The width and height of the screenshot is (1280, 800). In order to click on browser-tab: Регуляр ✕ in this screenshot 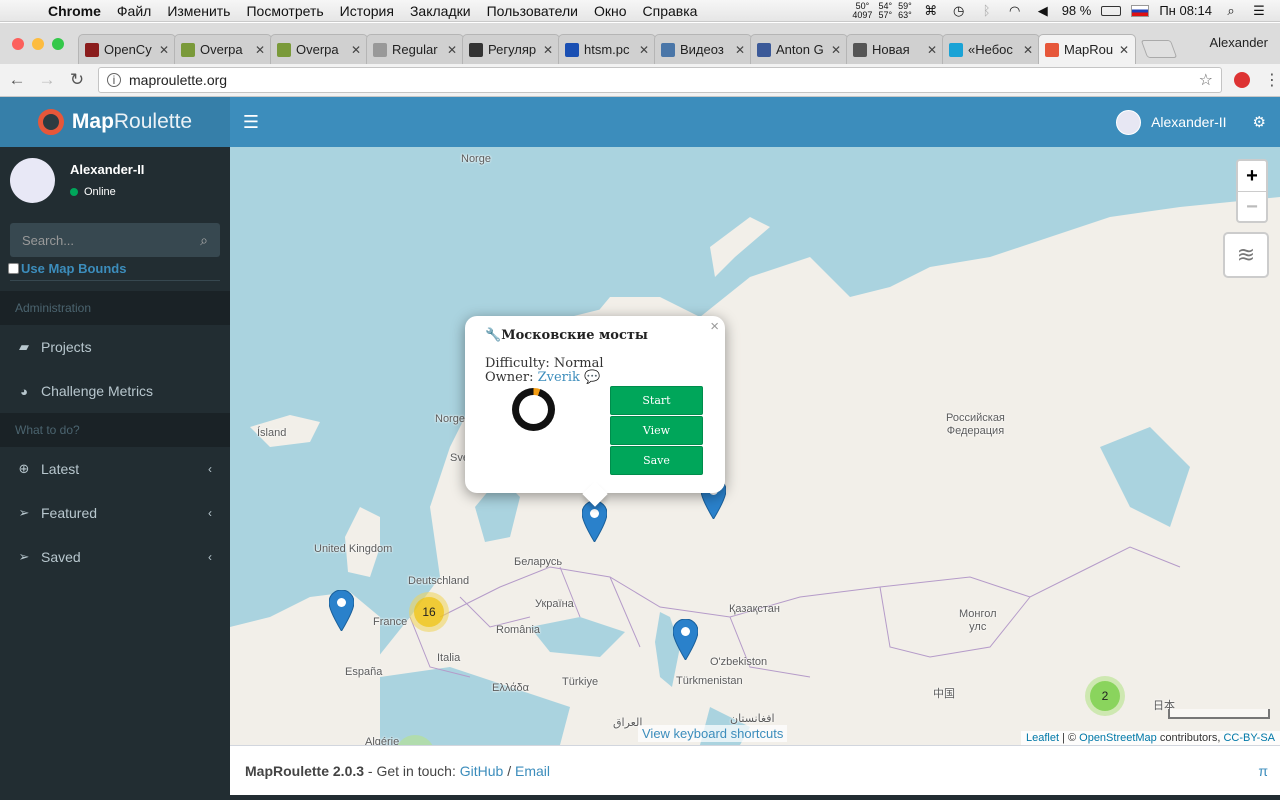, I will do `click(511, 49)`.